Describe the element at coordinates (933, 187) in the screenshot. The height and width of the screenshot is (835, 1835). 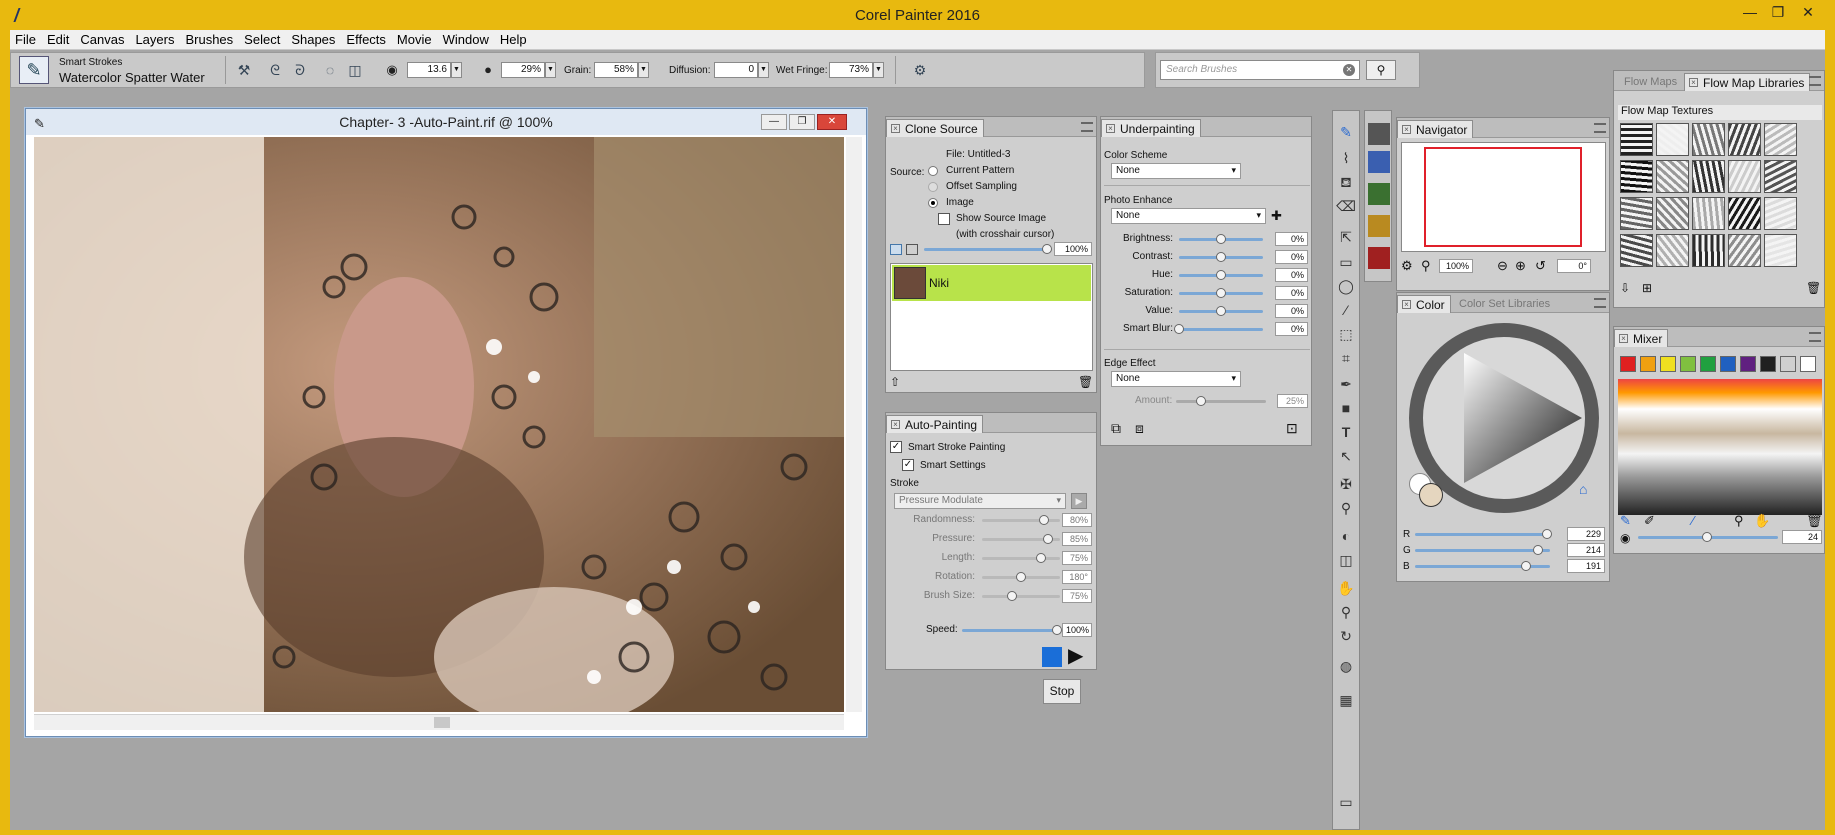
I see `offset-sampling-radio` at that location.